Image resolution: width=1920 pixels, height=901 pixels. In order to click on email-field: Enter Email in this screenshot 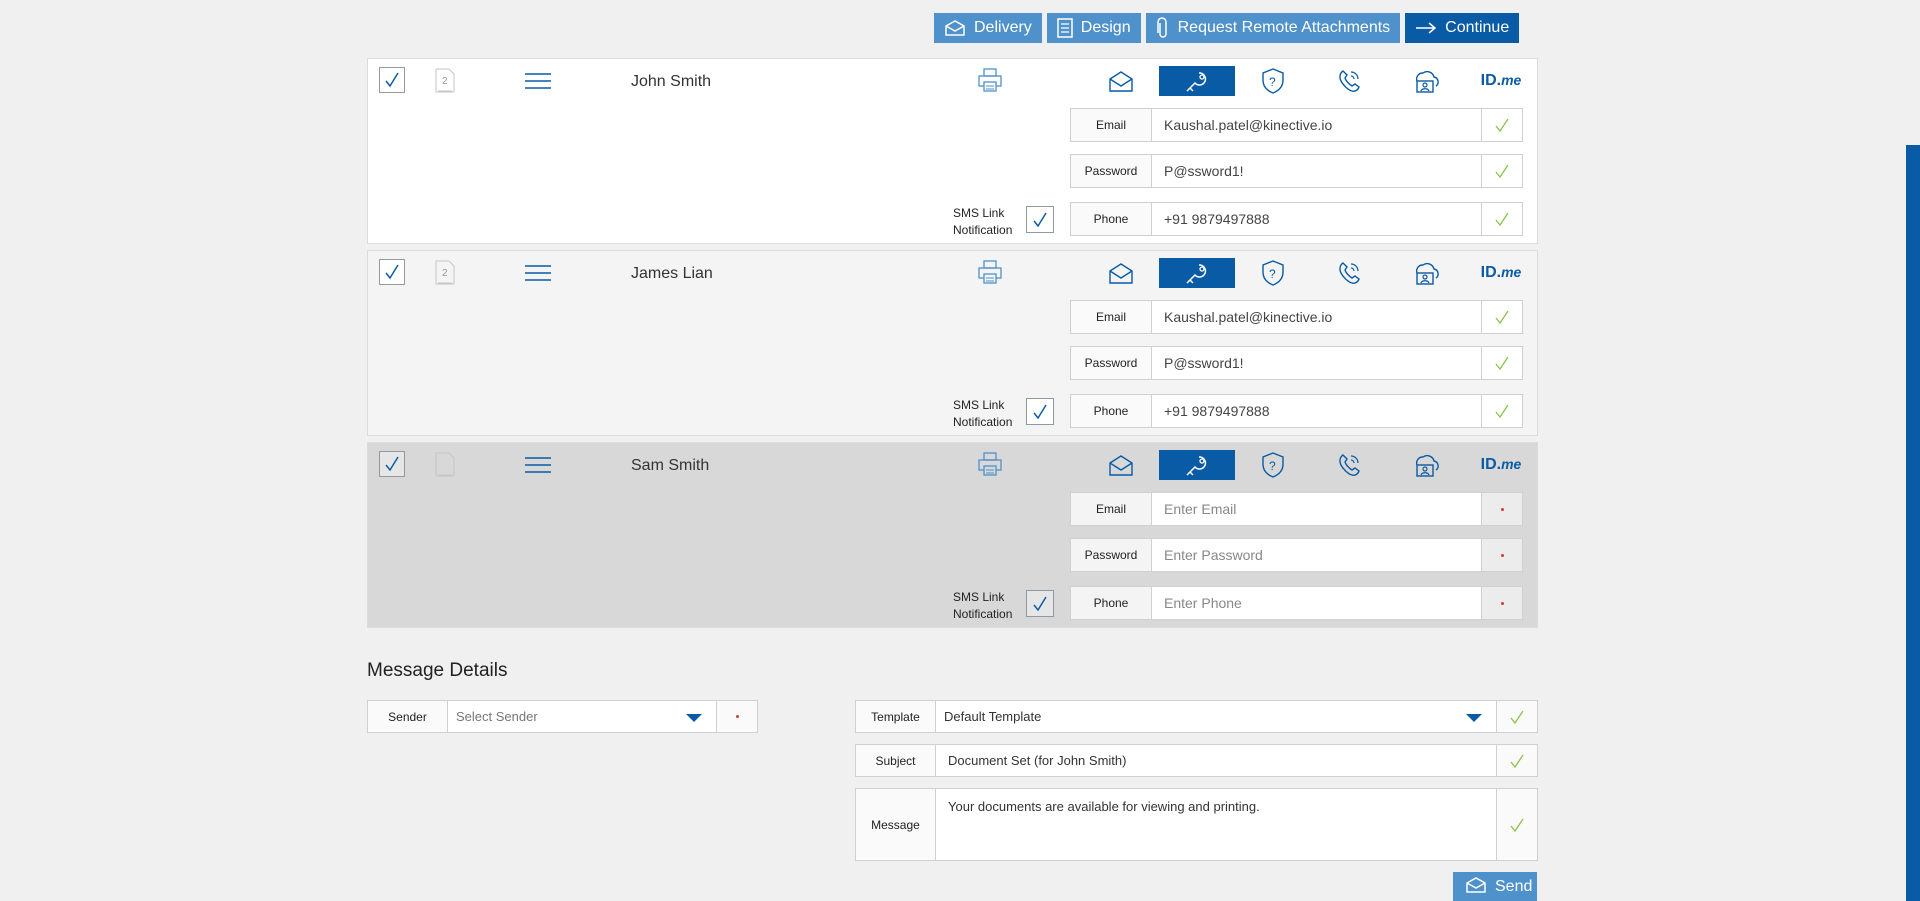, I will do `click(1317, 509)`.